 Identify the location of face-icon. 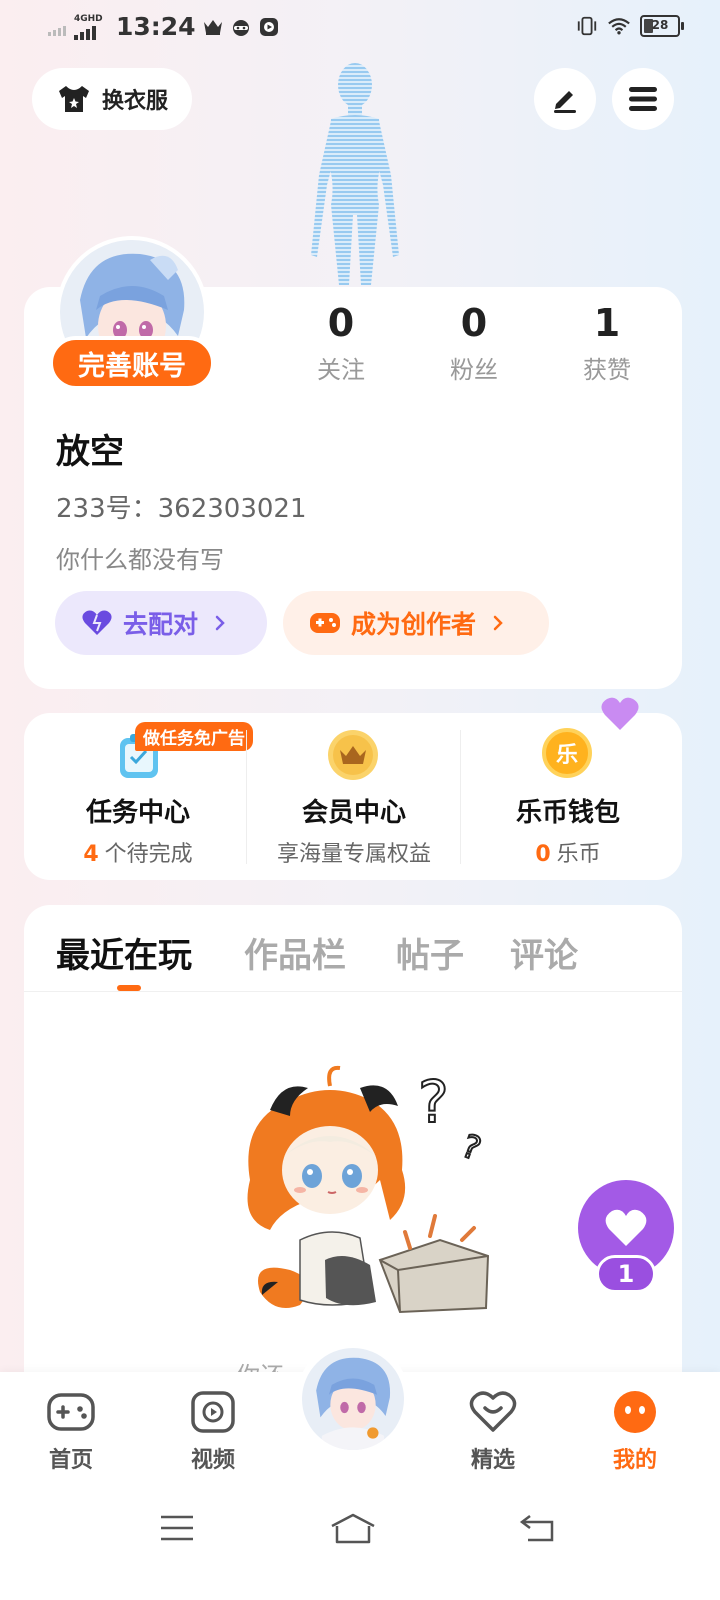
(635, 1412).